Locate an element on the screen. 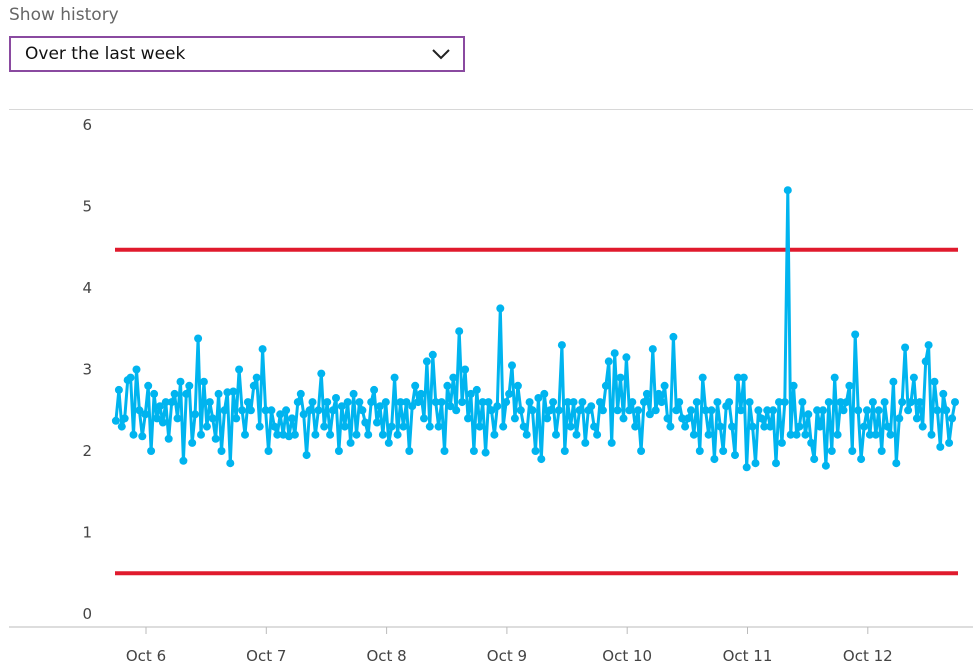 This screenshot has width=973, height=669. y-tick-label: 3 is located at coordinates (87, 370).